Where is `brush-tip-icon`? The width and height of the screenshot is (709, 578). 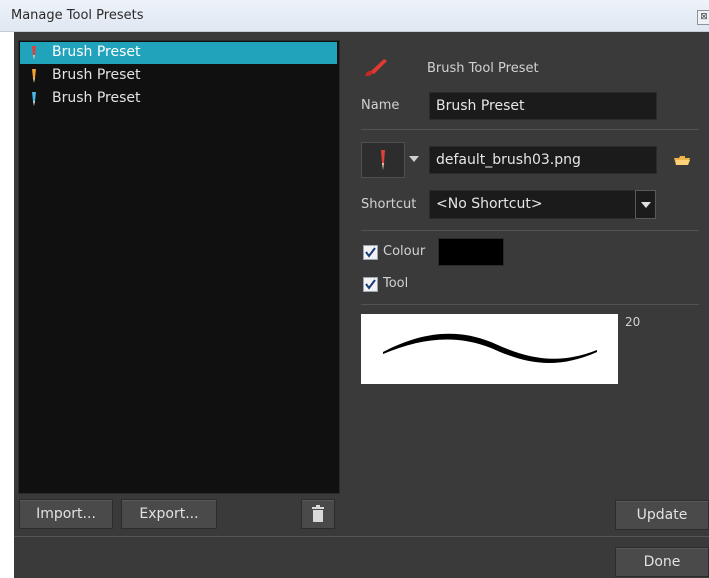
brush-tip-icon is located at coordinates (383, 160).